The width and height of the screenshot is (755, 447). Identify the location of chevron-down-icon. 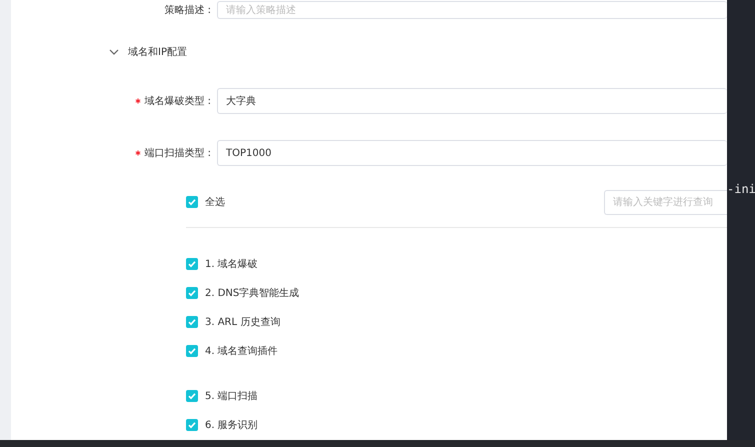
(114, 52).